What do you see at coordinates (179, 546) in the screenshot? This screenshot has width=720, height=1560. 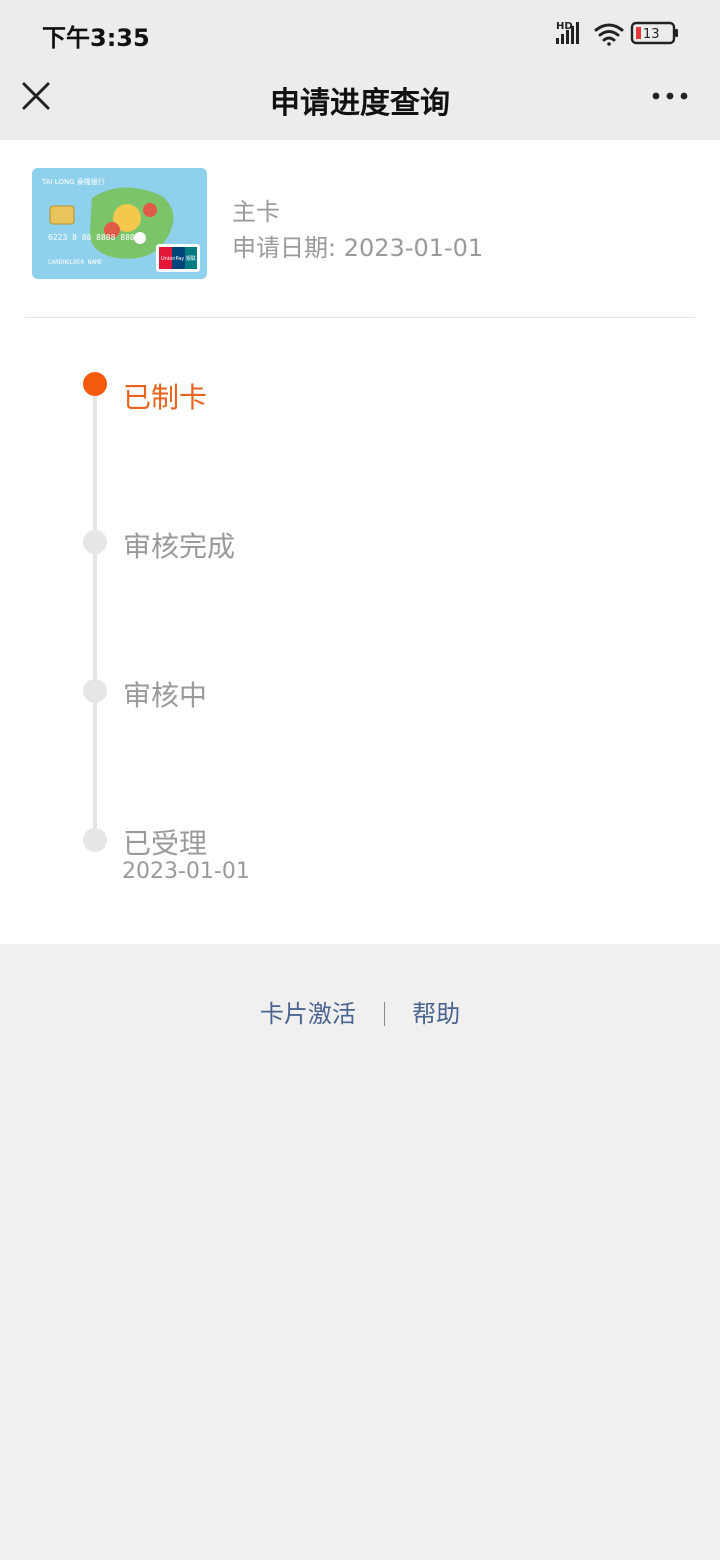 I see `step-review-done: 审核完成` at bounding box center [179, 546].